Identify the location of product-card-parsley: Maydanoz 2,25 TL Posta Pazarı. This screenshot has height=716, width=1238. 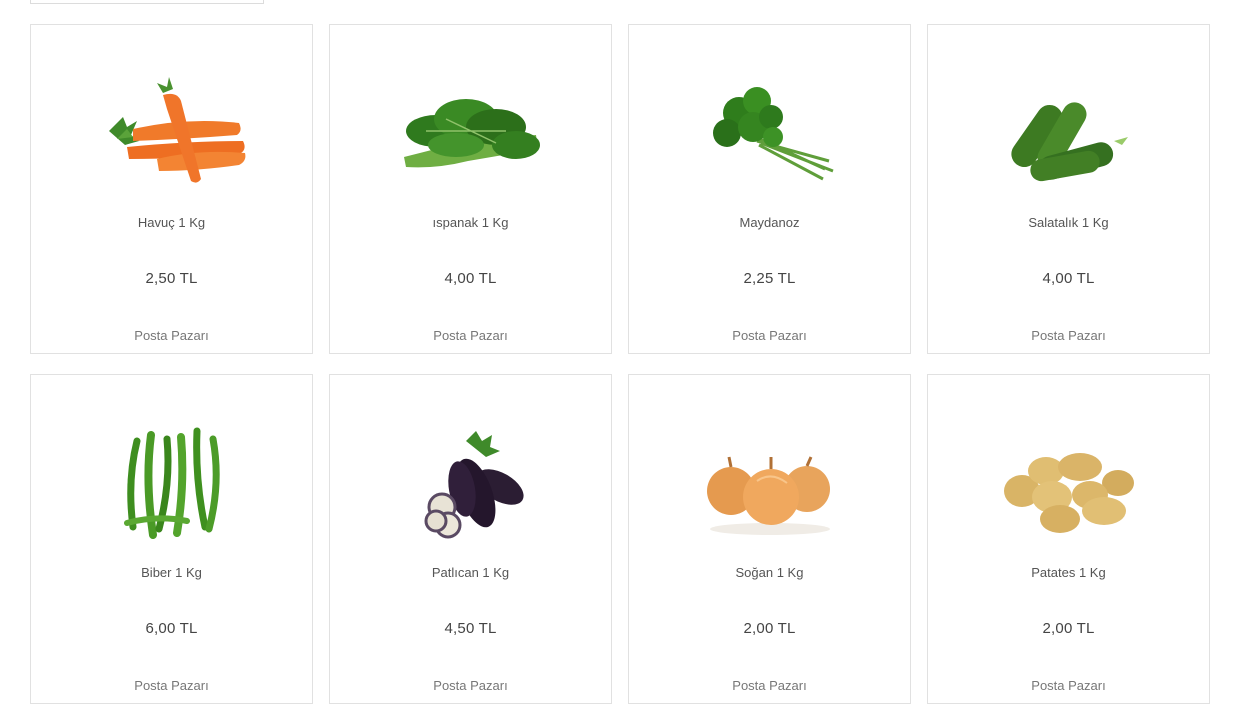
(769, 189).